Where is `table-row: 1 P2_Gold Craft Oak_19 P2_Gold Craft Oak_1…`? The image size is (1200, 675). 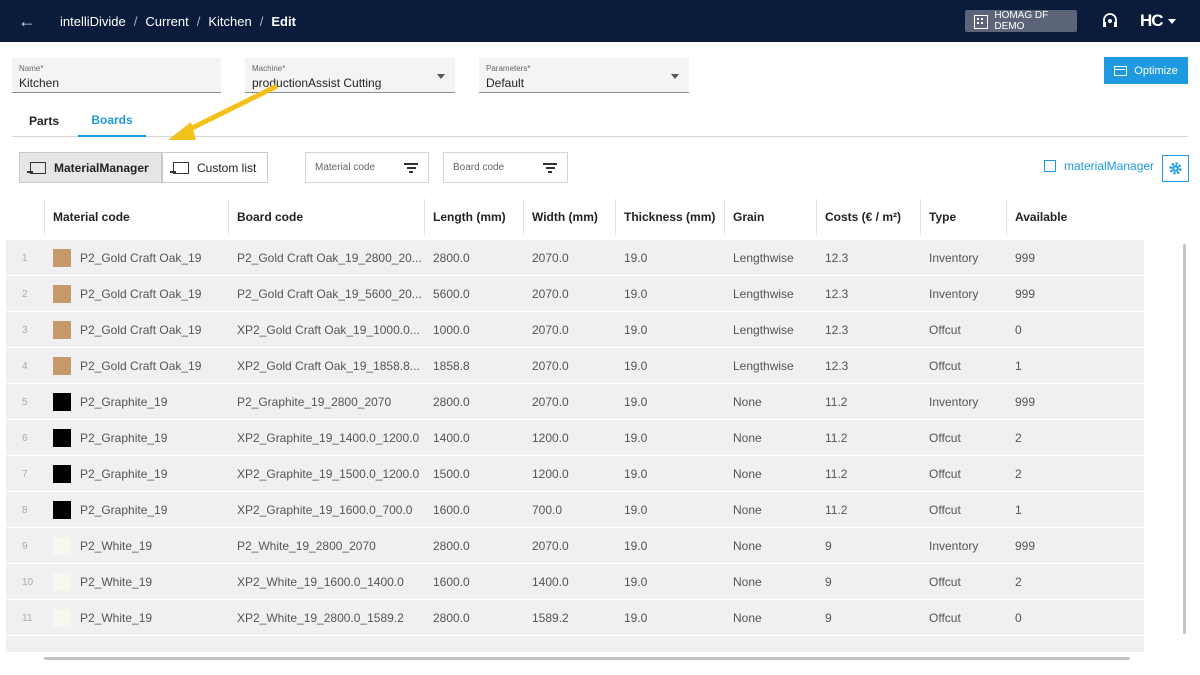
table-row: 1 P2_Gold Craft Oak_19 P2_Gold Craft Oak_1… is located at coordinates (575, 258).